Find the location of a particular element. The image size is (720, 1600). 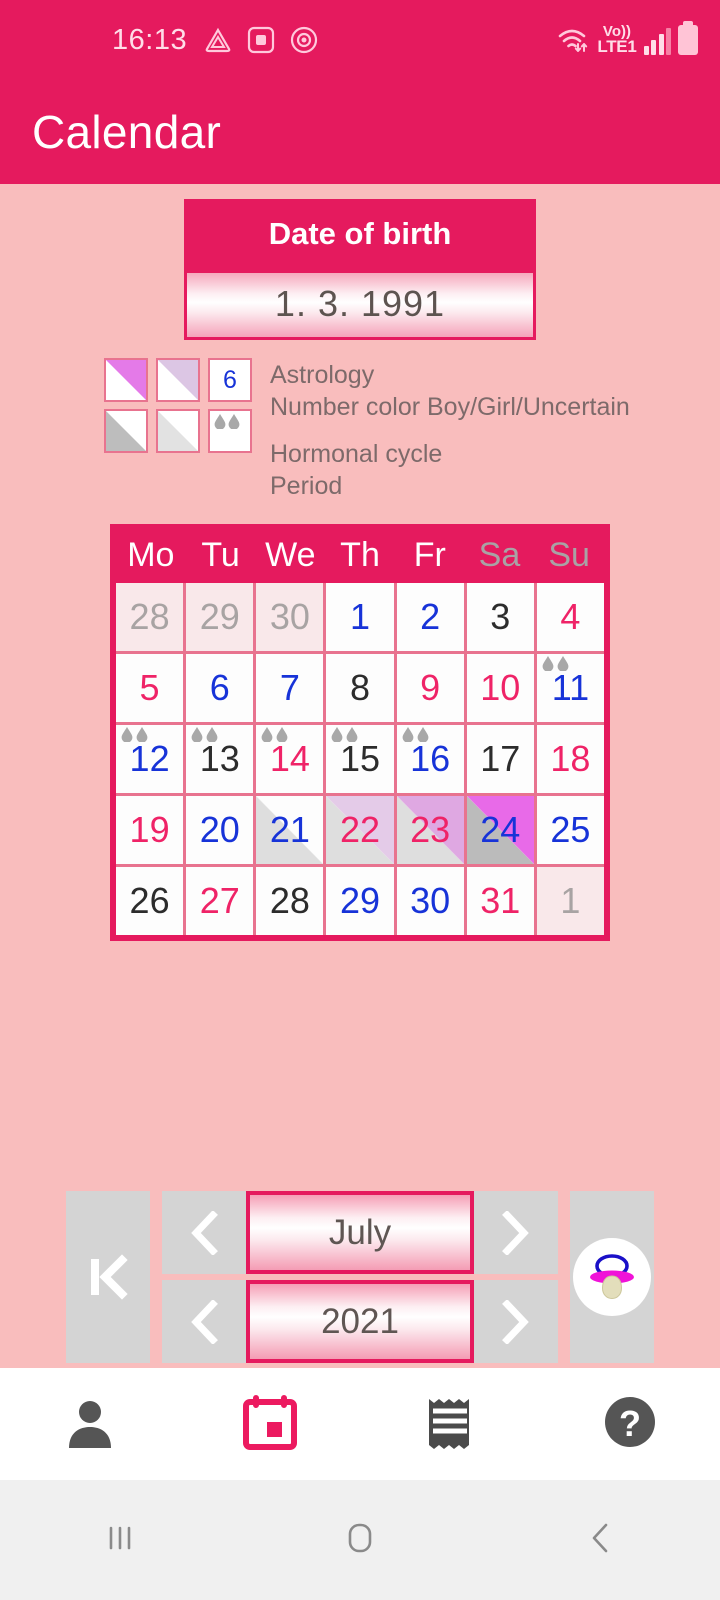

calendar-day-number: 7 is located at coordinates (289, 687).